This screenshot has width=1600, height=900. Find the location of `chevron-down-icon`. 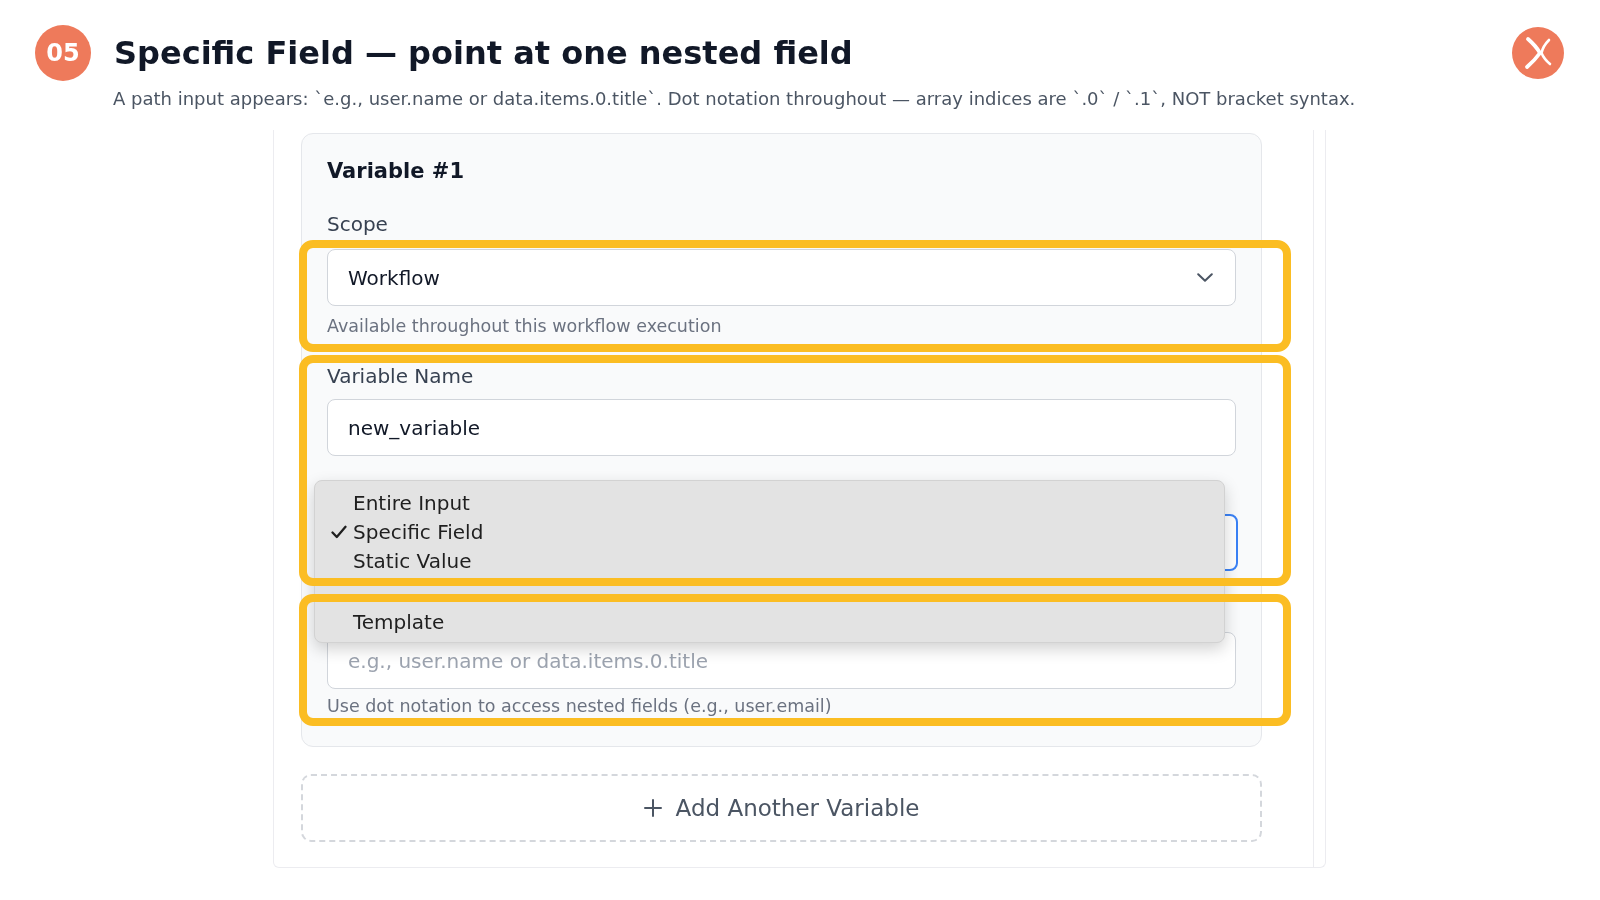

chevron-down-icon is located at coordinates (1205, 277).